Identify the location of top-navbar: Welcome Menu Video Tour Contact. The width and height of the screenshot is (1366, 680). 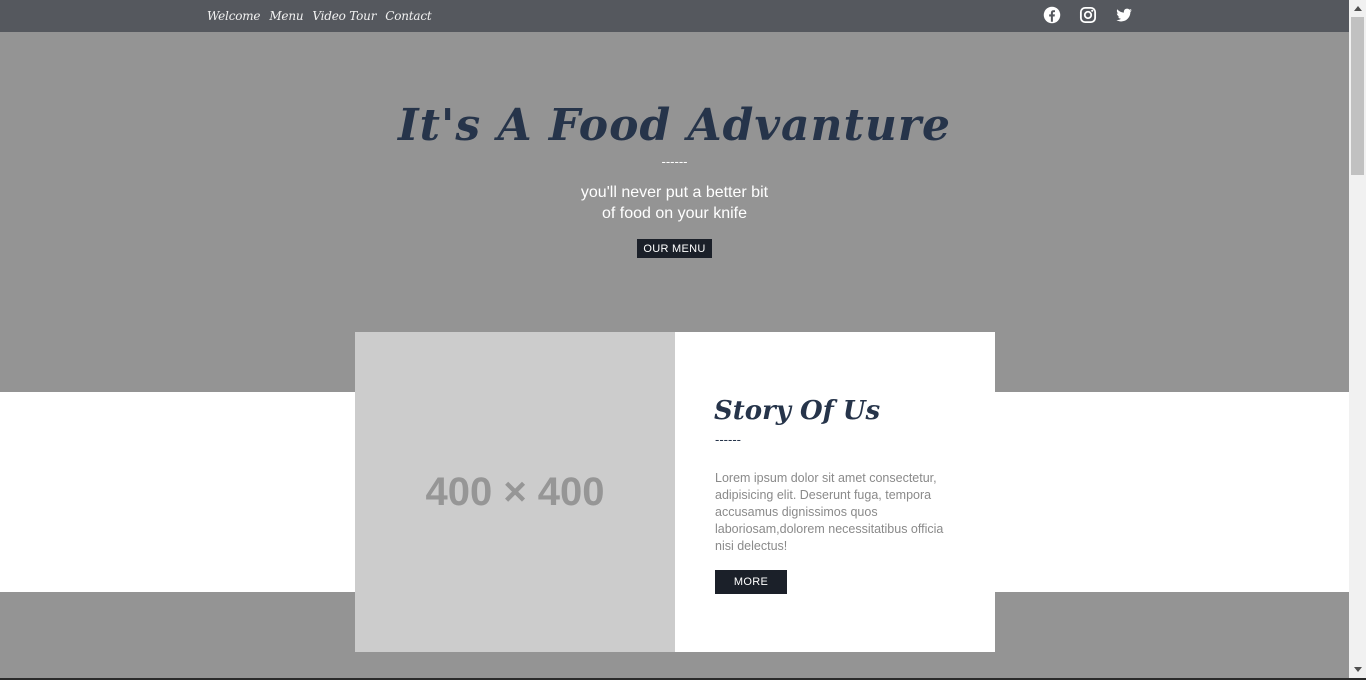
(674, 16).